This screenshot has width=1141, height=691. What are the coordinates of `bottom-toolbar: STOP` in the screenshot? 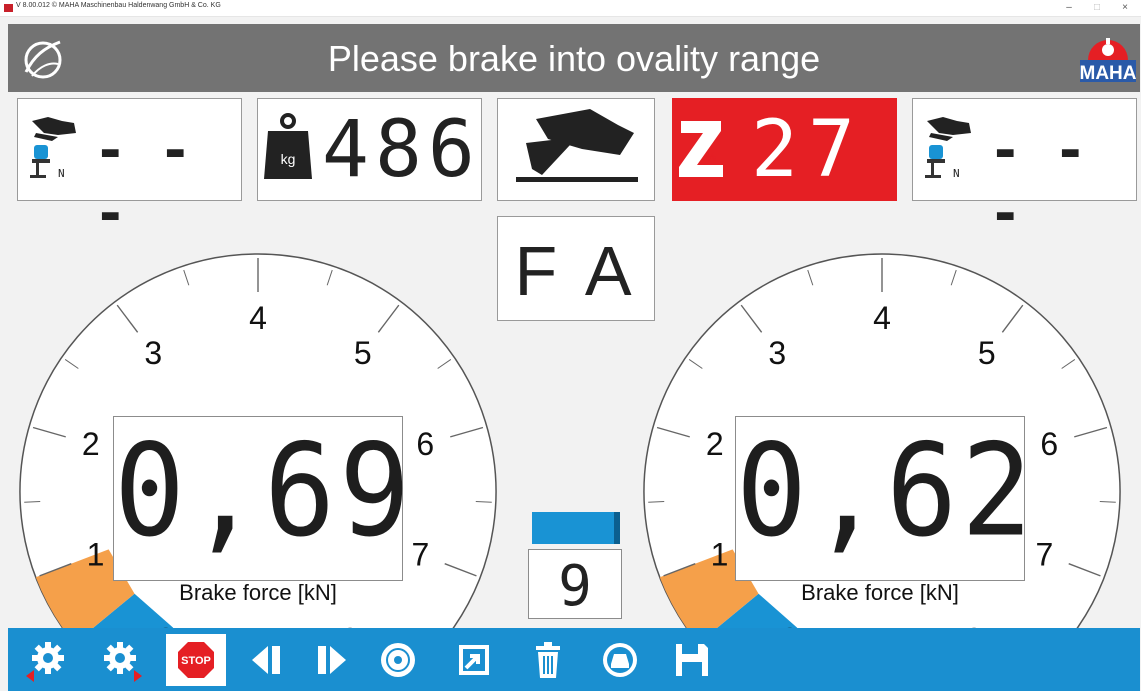 It's located at (574, 659).